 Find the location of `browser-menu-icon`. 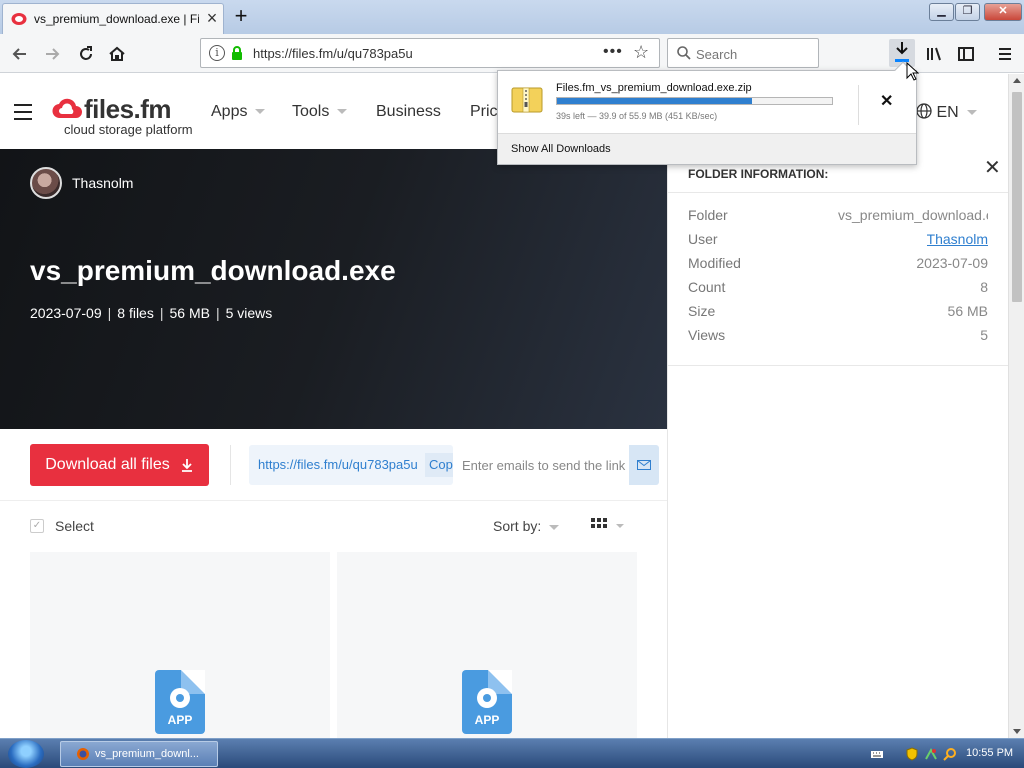

browser-menu-icon is located at coordinates (1005, 54).